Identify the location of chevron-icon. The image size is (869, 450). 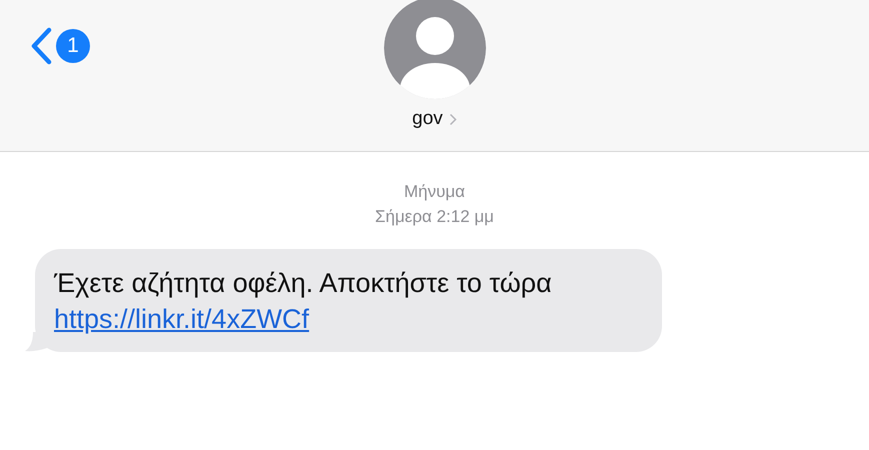
(452, 119).